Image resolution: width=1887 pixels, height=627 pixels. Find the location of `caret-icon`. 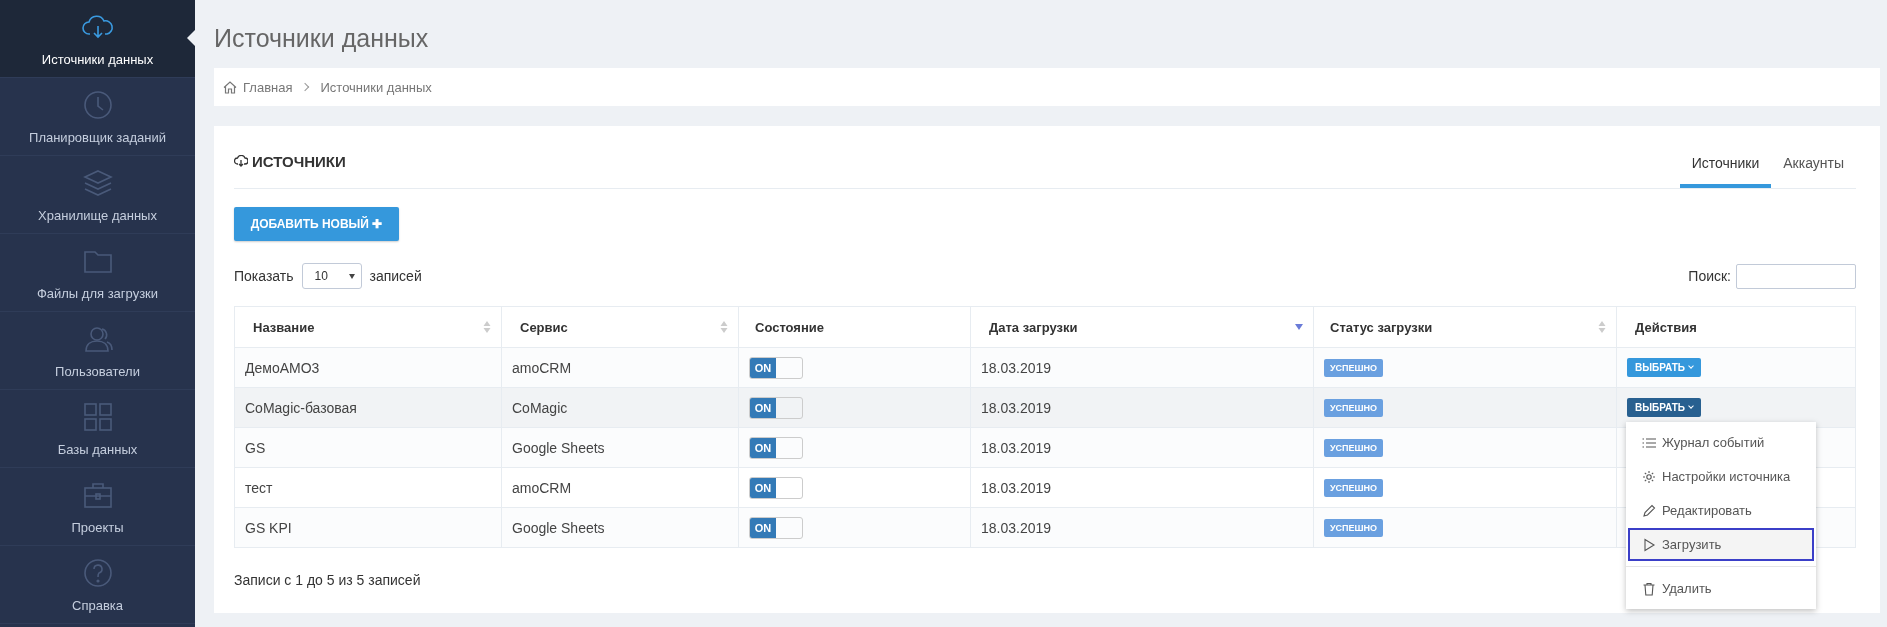

caret-icon is located at coordinates (351, 276).